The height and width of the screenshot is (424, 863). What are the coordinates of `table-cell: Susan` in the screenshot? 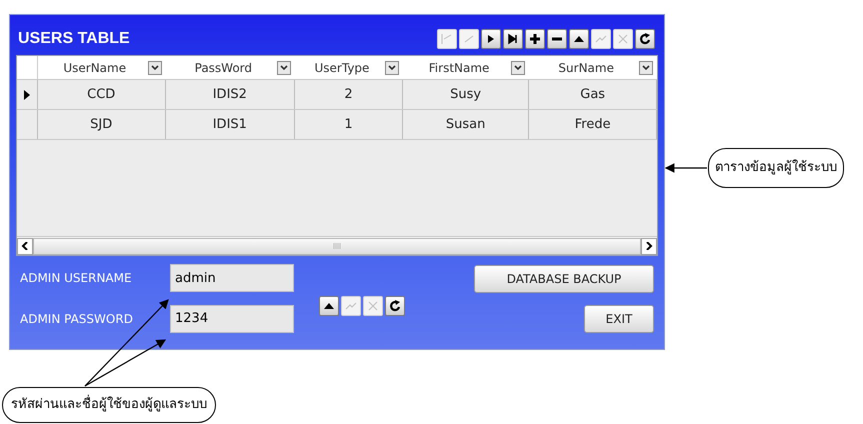 It's located at (466, 124).